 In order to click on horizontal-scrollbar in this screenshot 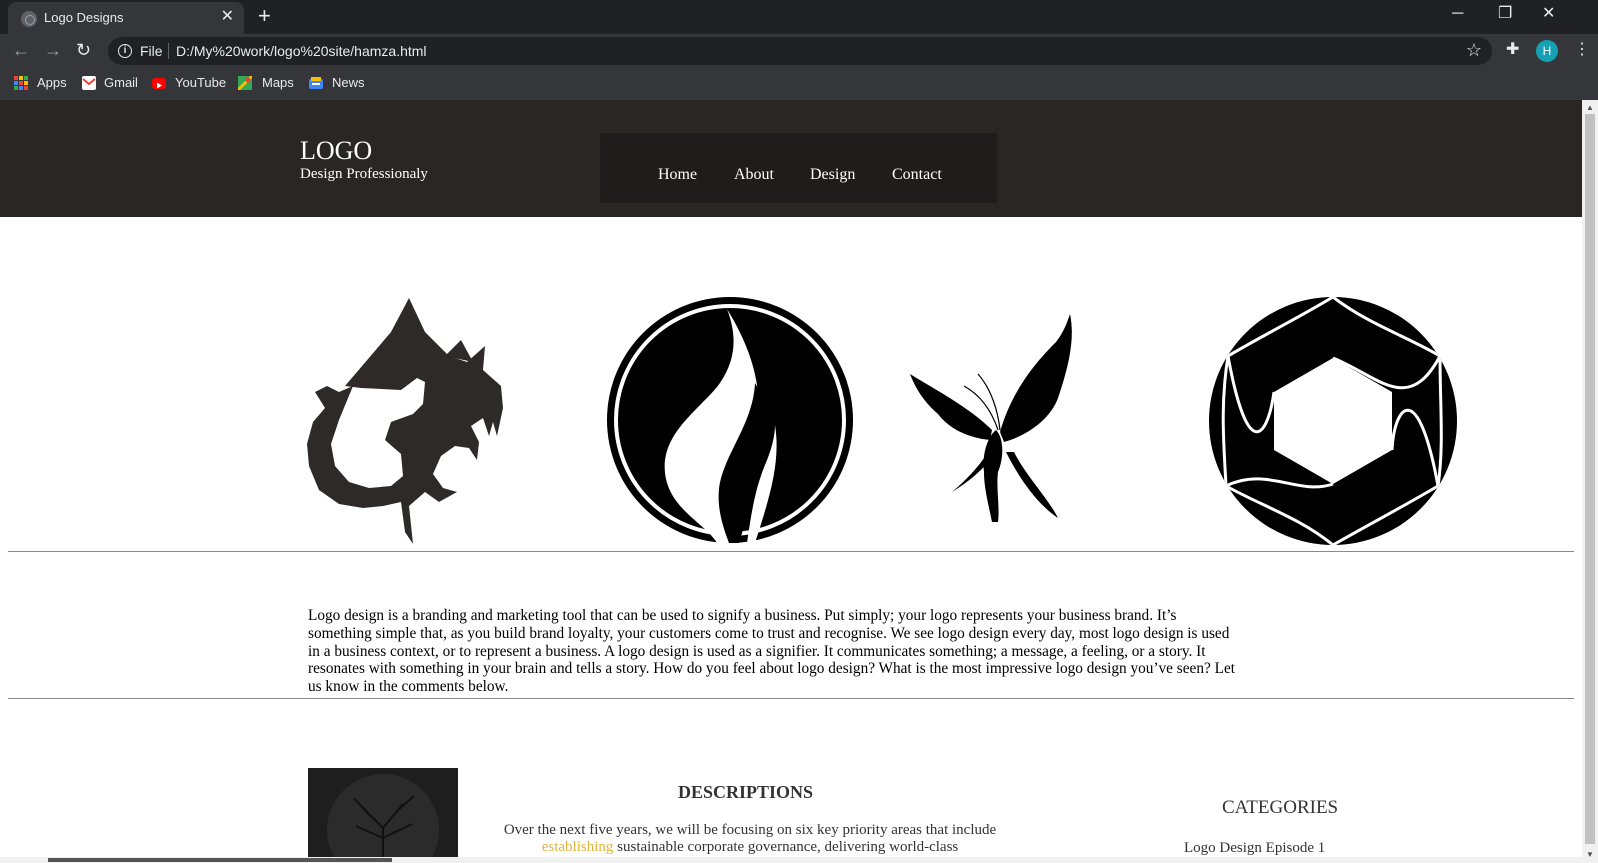, I will do `click(791, 860)`.